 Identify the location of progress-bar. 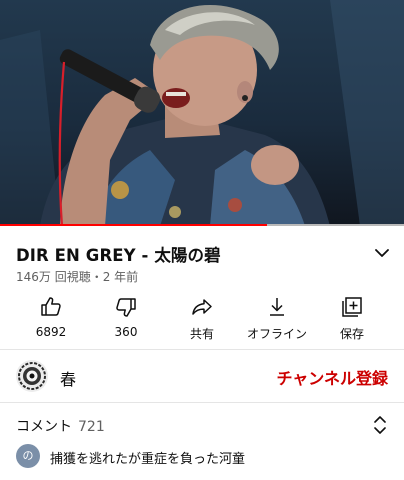
(202, 225).